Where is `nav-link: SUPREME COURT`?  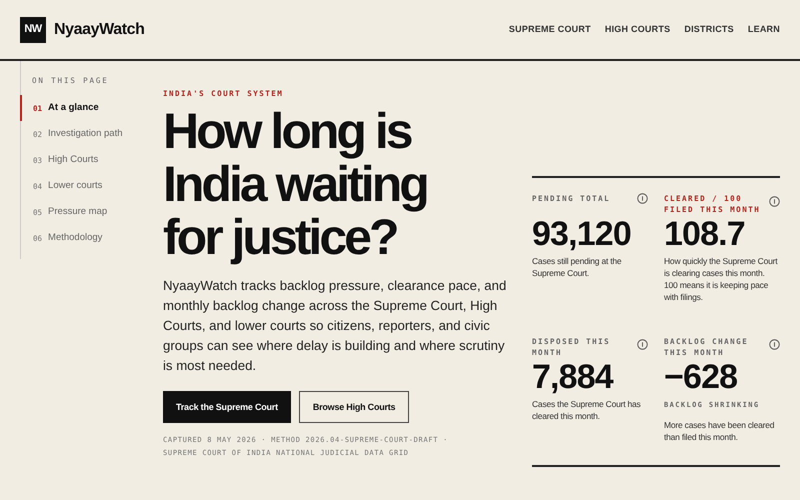 nav-link: SUPREME COURT is located at coordinates (549, 29).